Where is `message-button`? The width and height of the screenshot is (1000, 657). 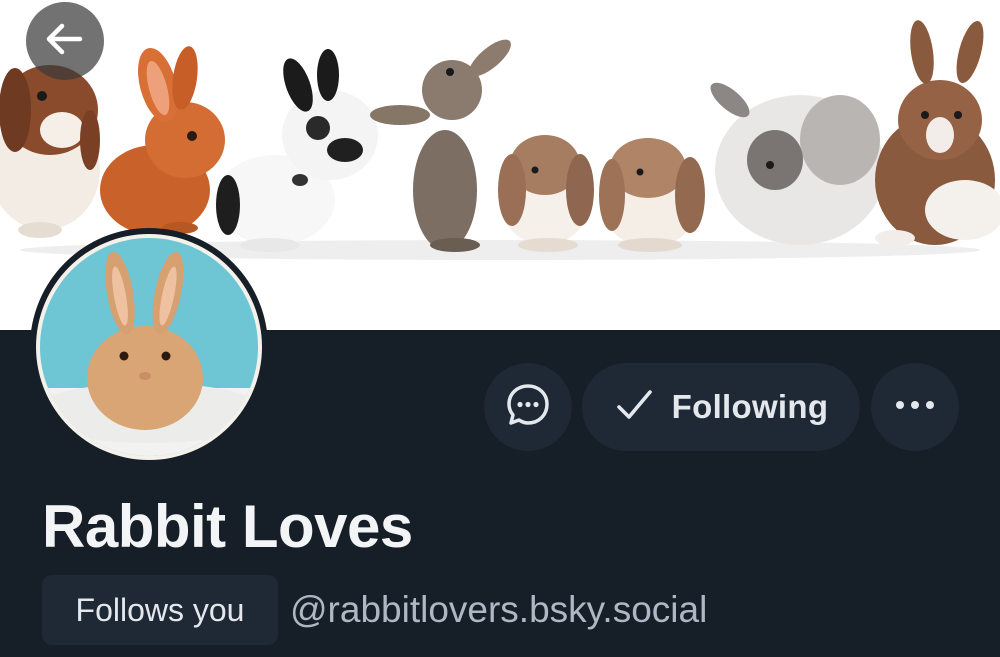
message-button is located at coordinates (528, 407).